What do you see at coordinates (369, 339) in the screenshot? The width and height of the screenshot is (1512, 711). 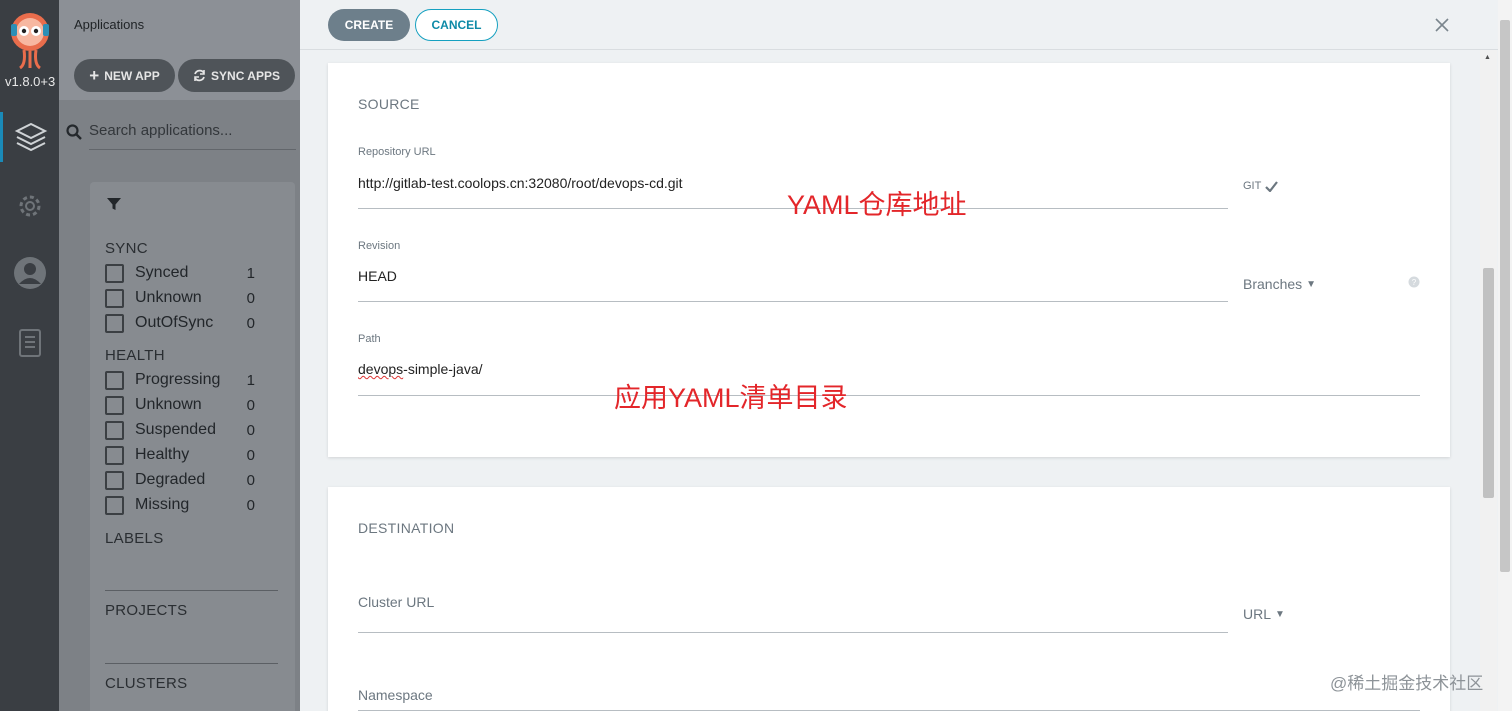 I see `path-label: Path` at bounding box center [369, 339].